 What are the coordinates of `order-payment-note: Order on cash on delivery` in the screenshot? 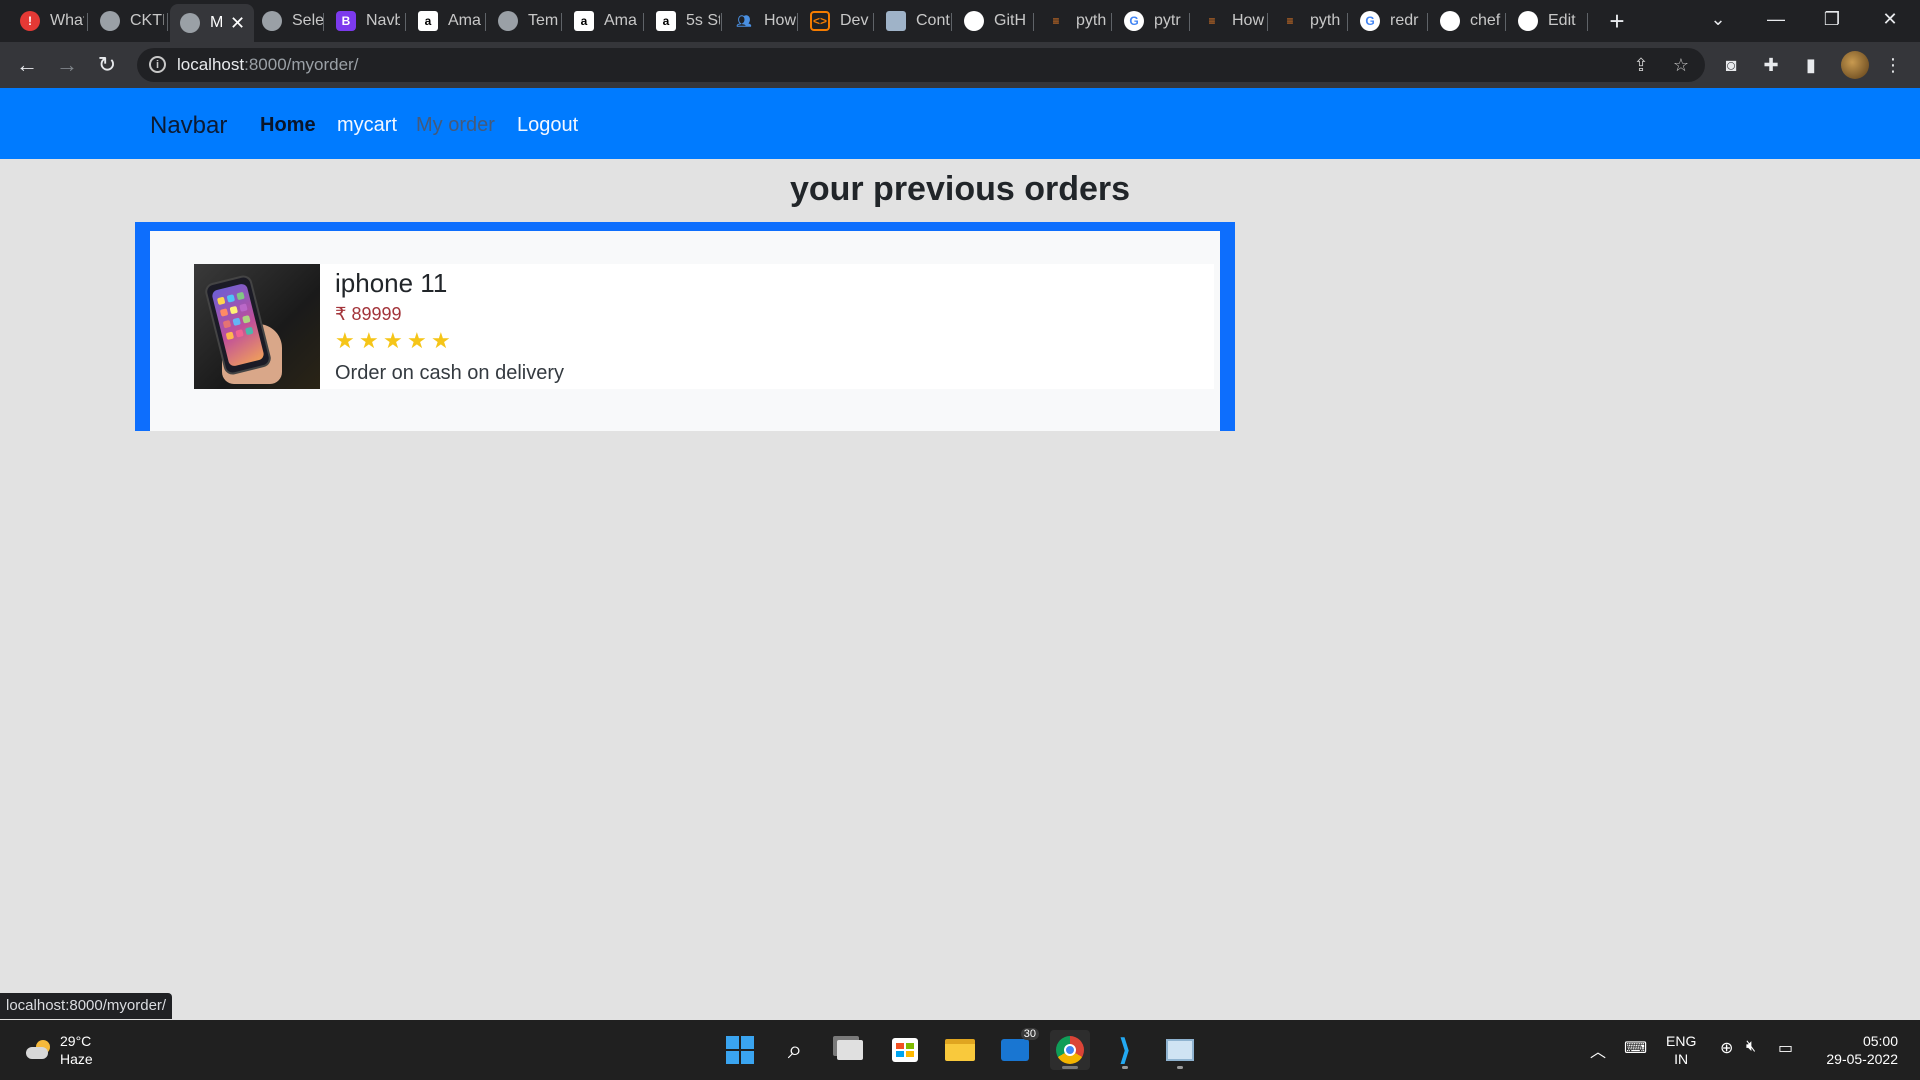 It's located at (450, 373).